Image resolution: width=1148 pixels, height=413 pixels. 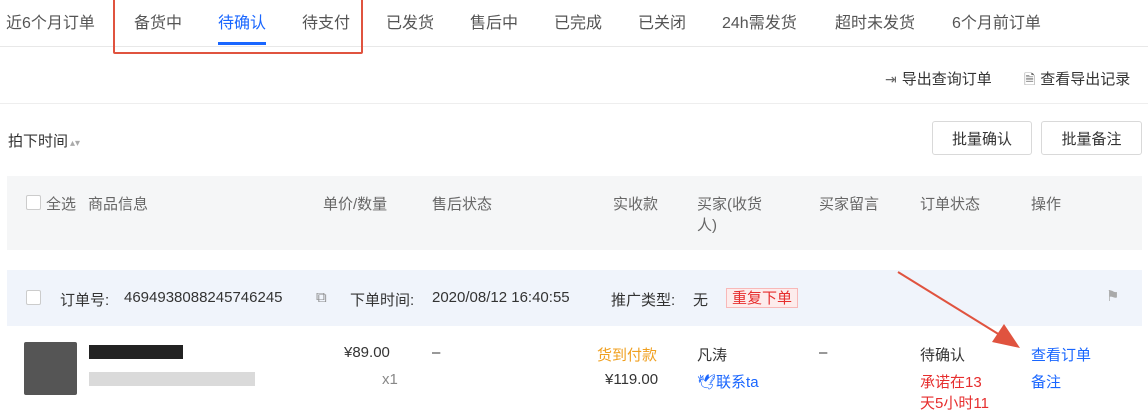 I want to click on sort-label: 拍下时间, so click(x=38, y=141).